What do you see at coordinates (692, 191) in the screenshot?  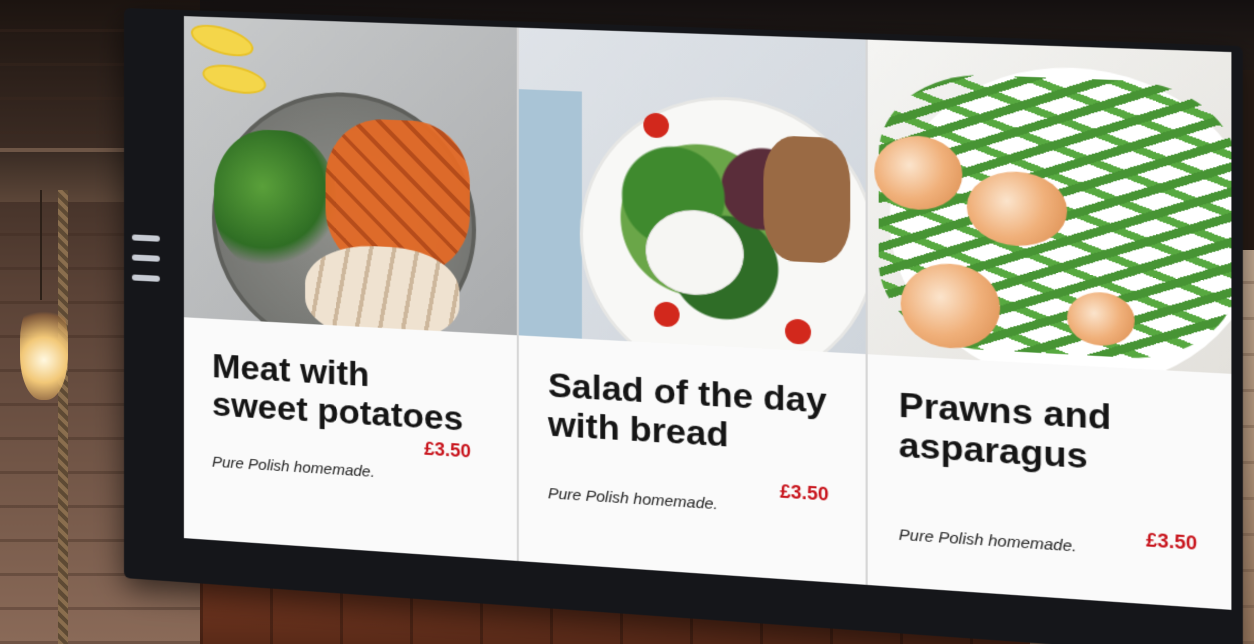 I see `dish-photo-salad-with-bread` at bounding box center [692, 191].